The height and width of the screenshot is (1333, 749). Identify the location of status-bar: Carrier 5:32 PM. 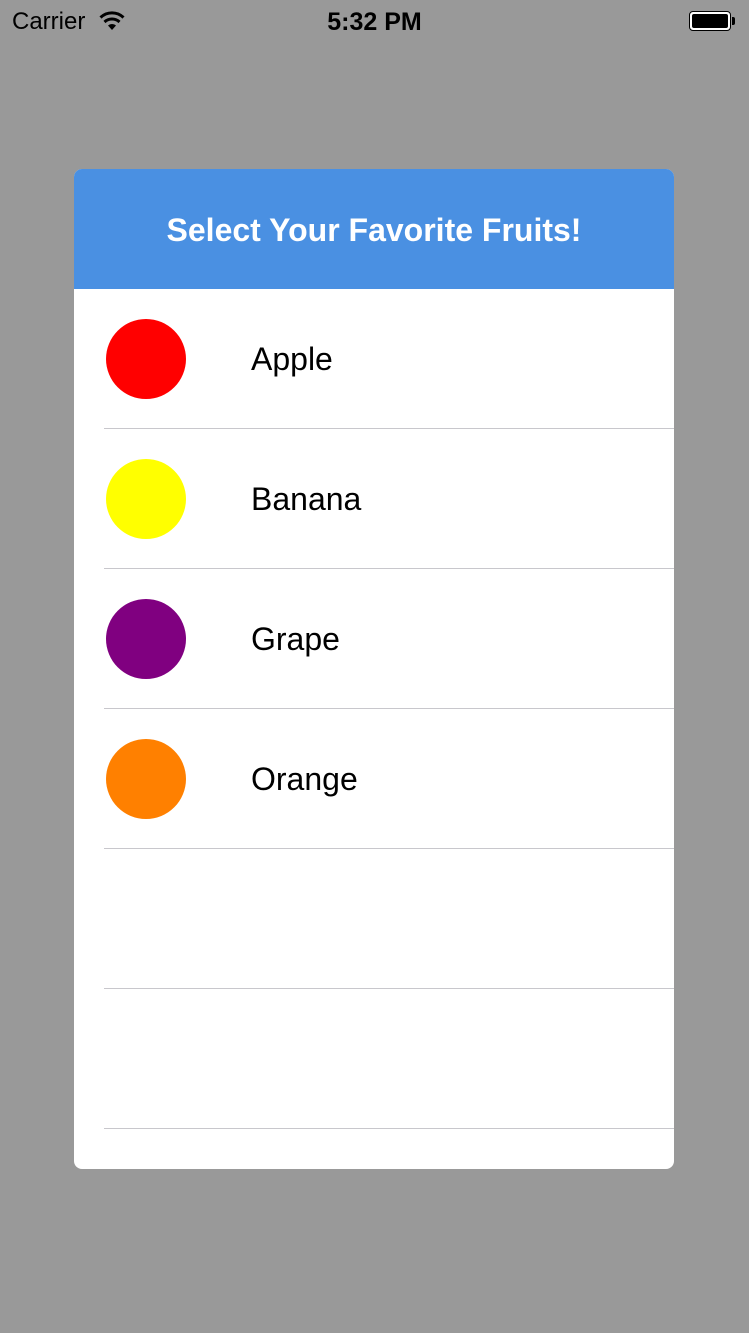
(374, 21).